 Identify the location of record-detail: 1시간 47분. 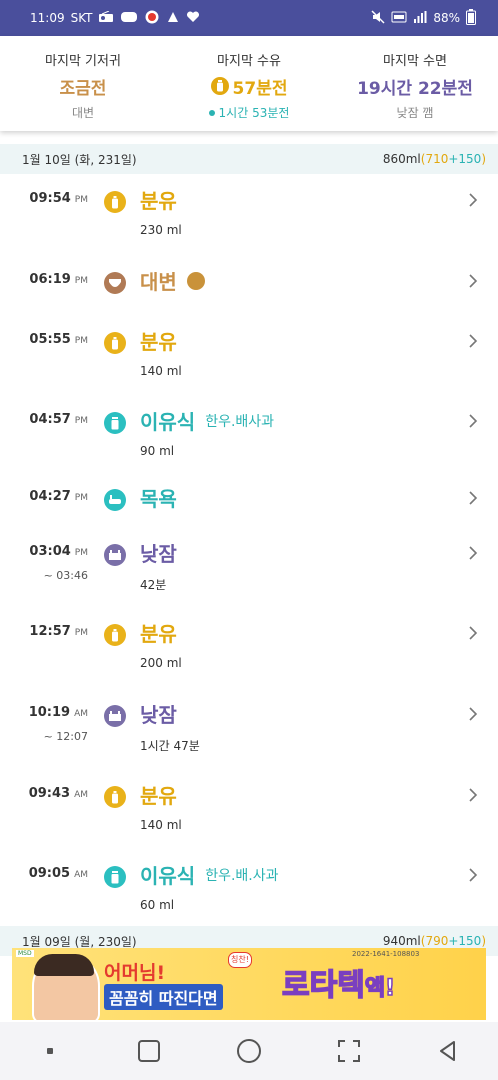
(170, 746).